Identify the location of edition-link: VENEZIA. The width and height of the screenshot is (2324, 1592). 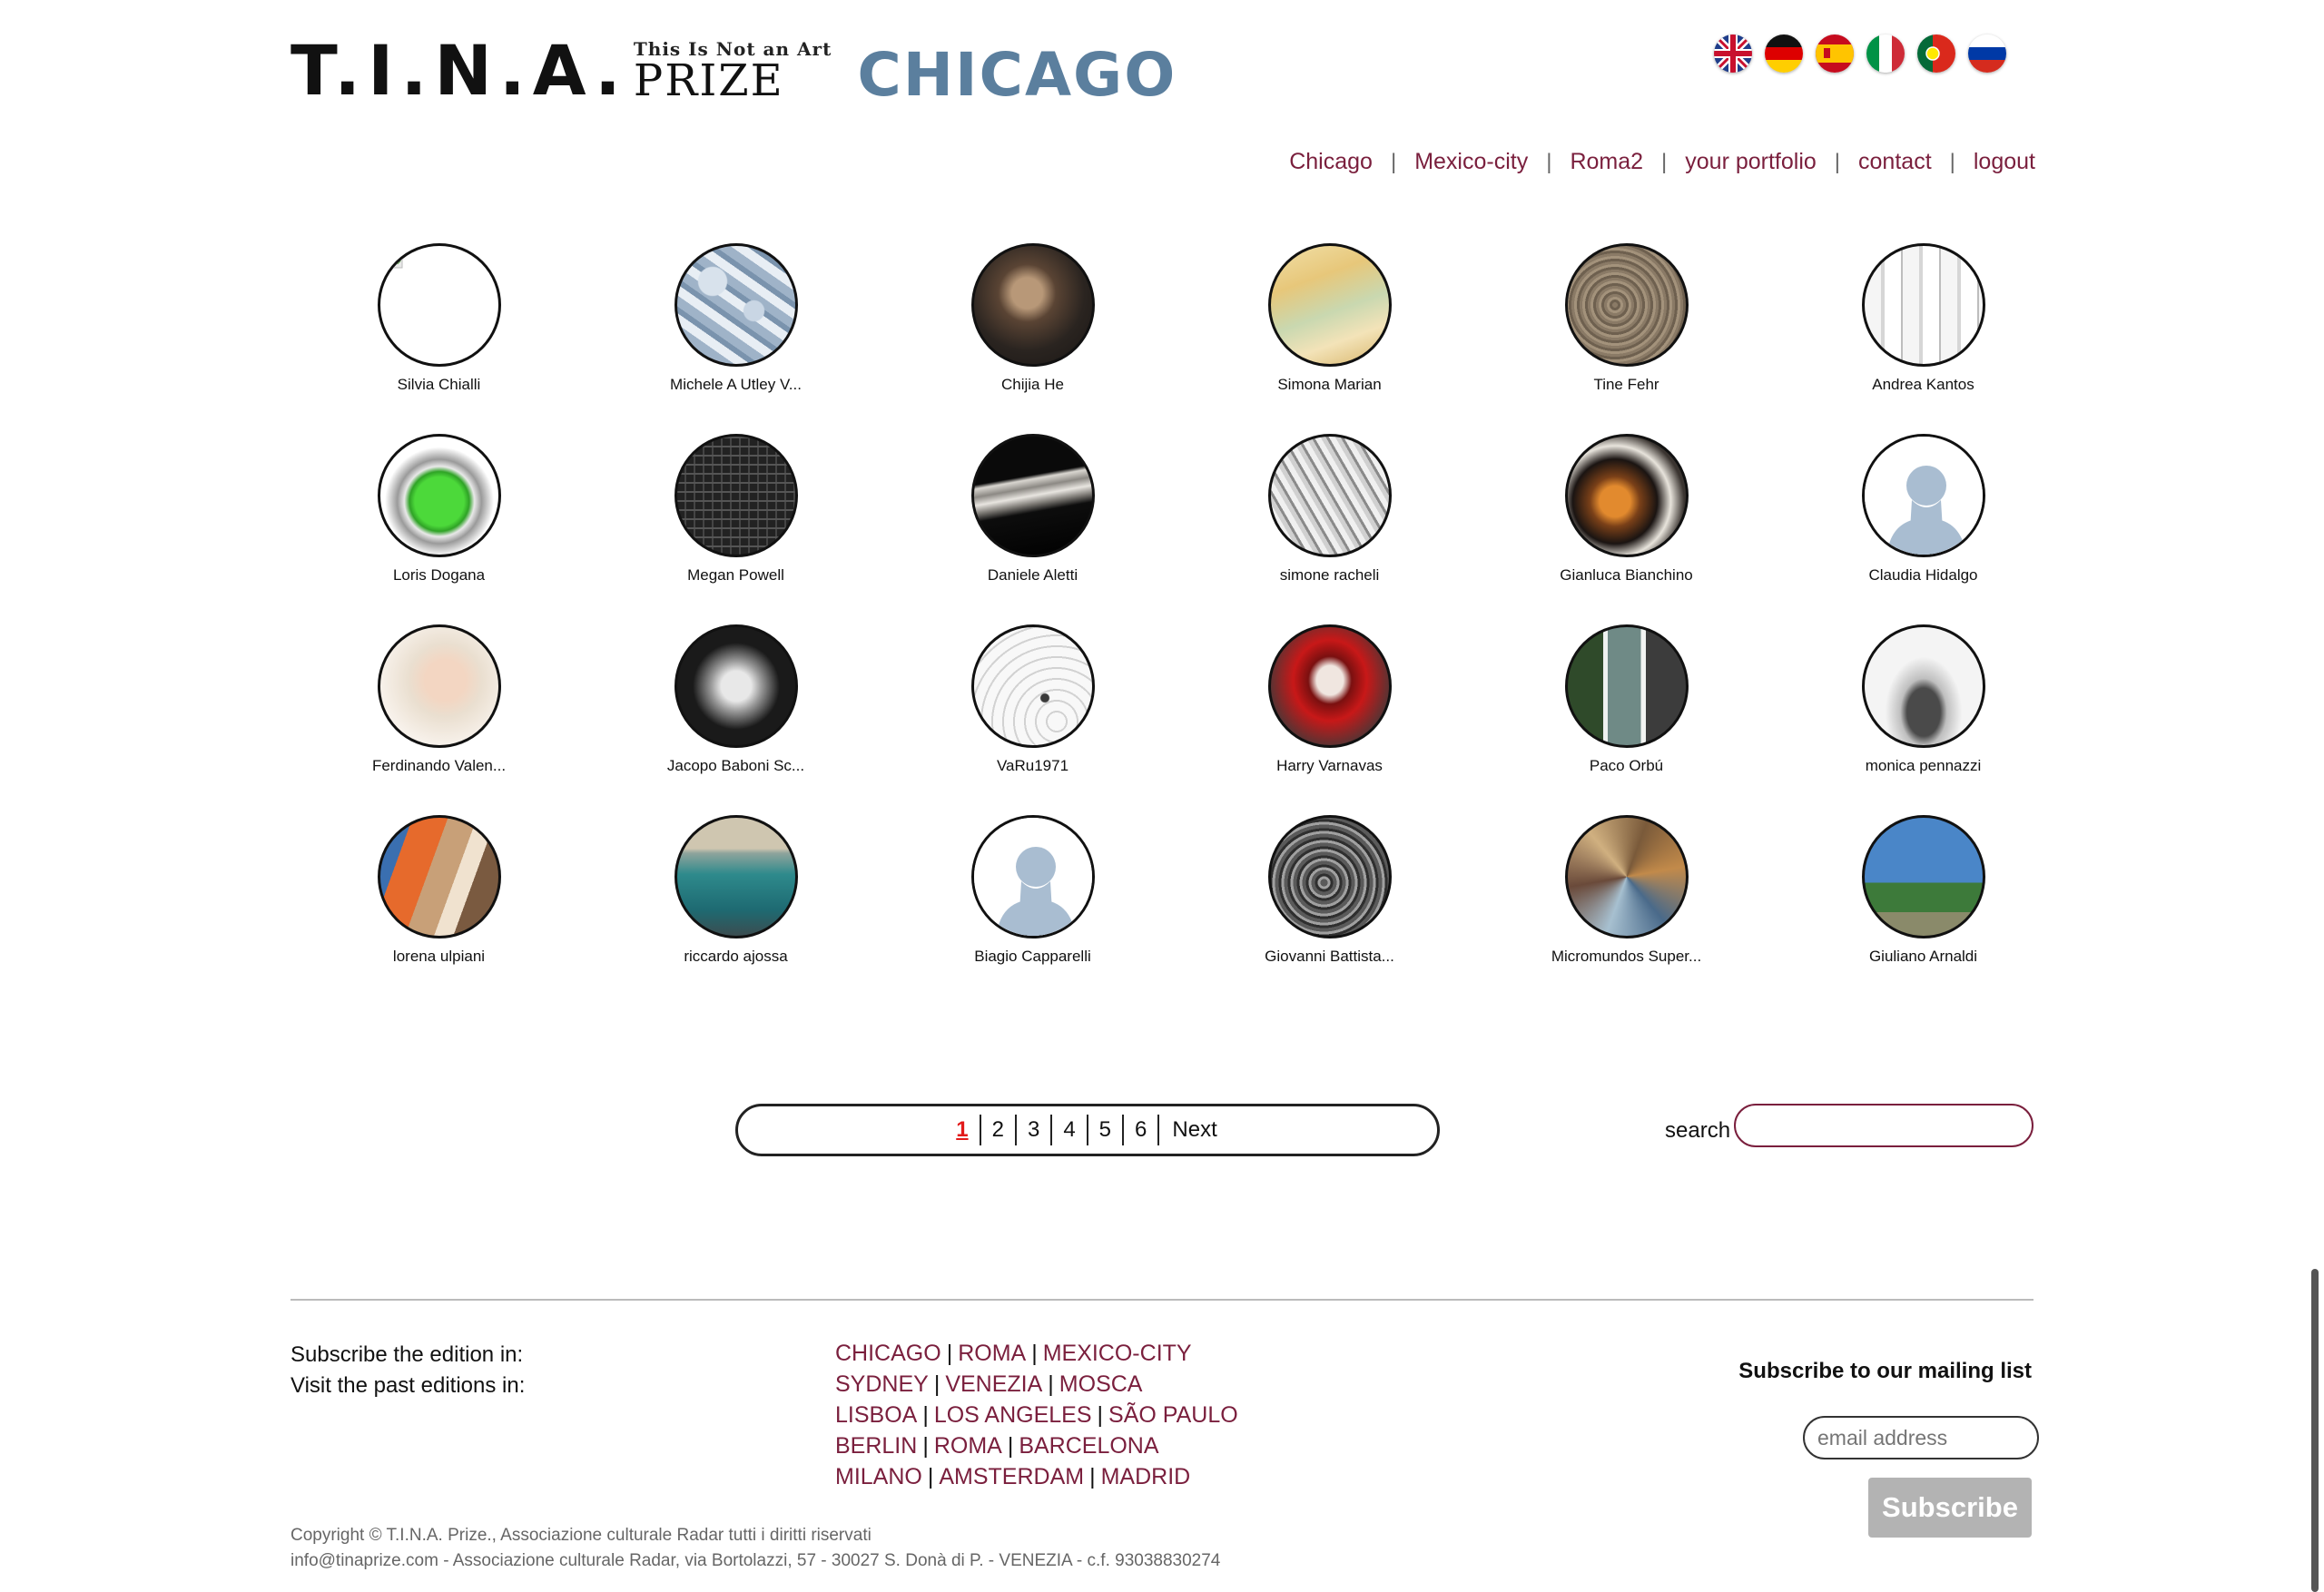
(993, 1384).